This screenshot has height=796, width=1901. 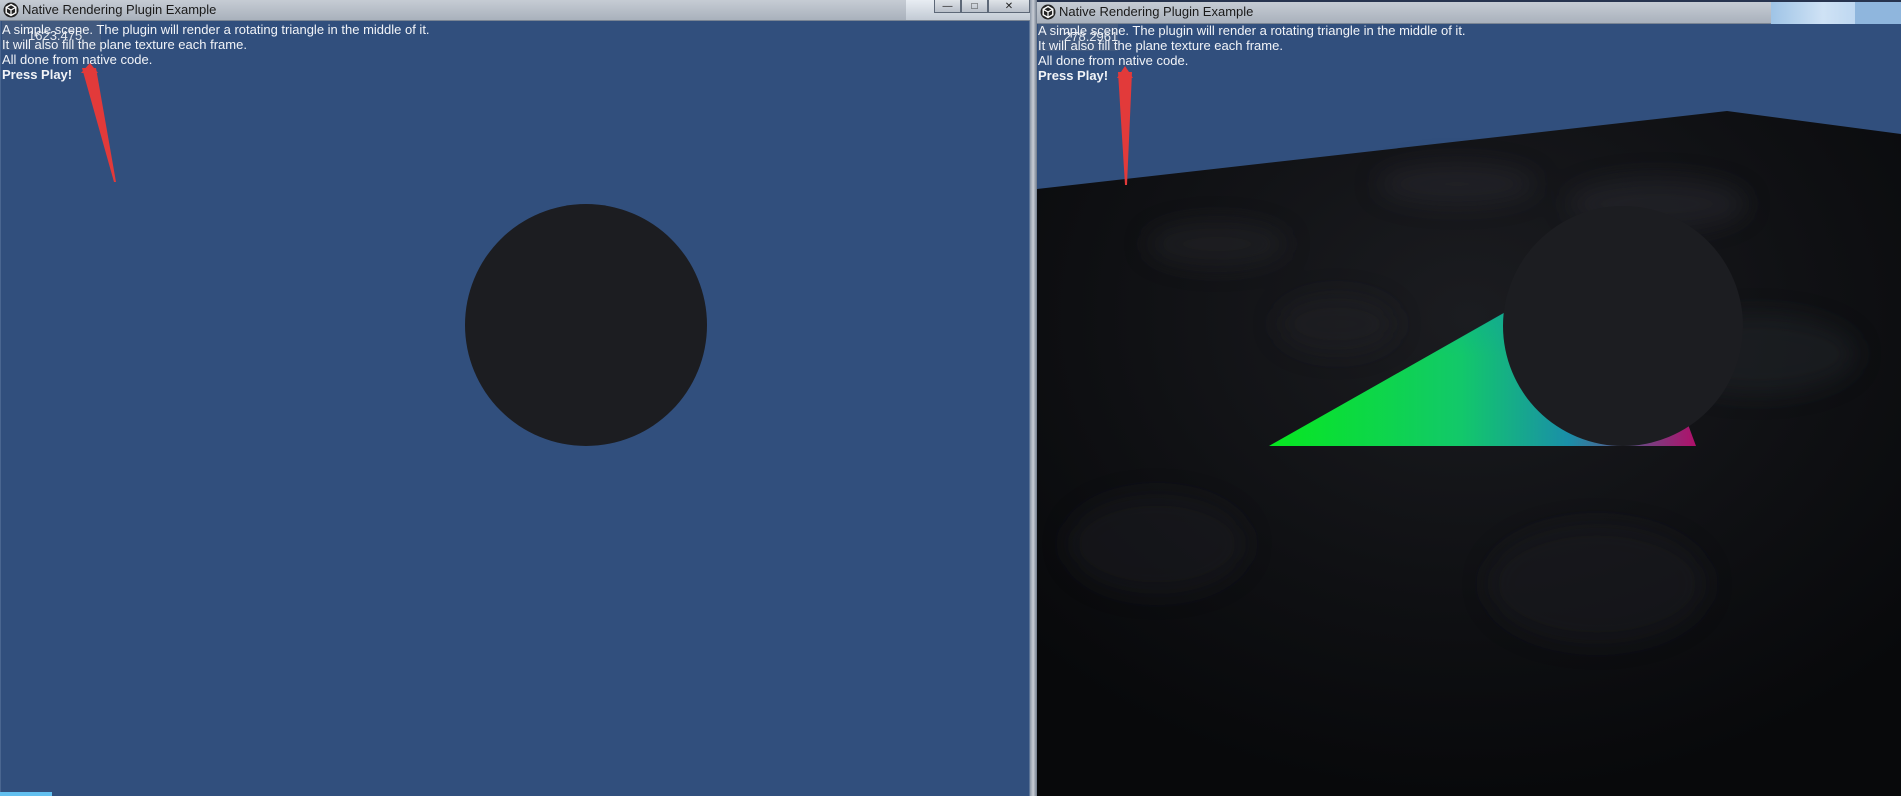 I want to click on left-info-line-3: All done from native code., so click(x=77, y=59).